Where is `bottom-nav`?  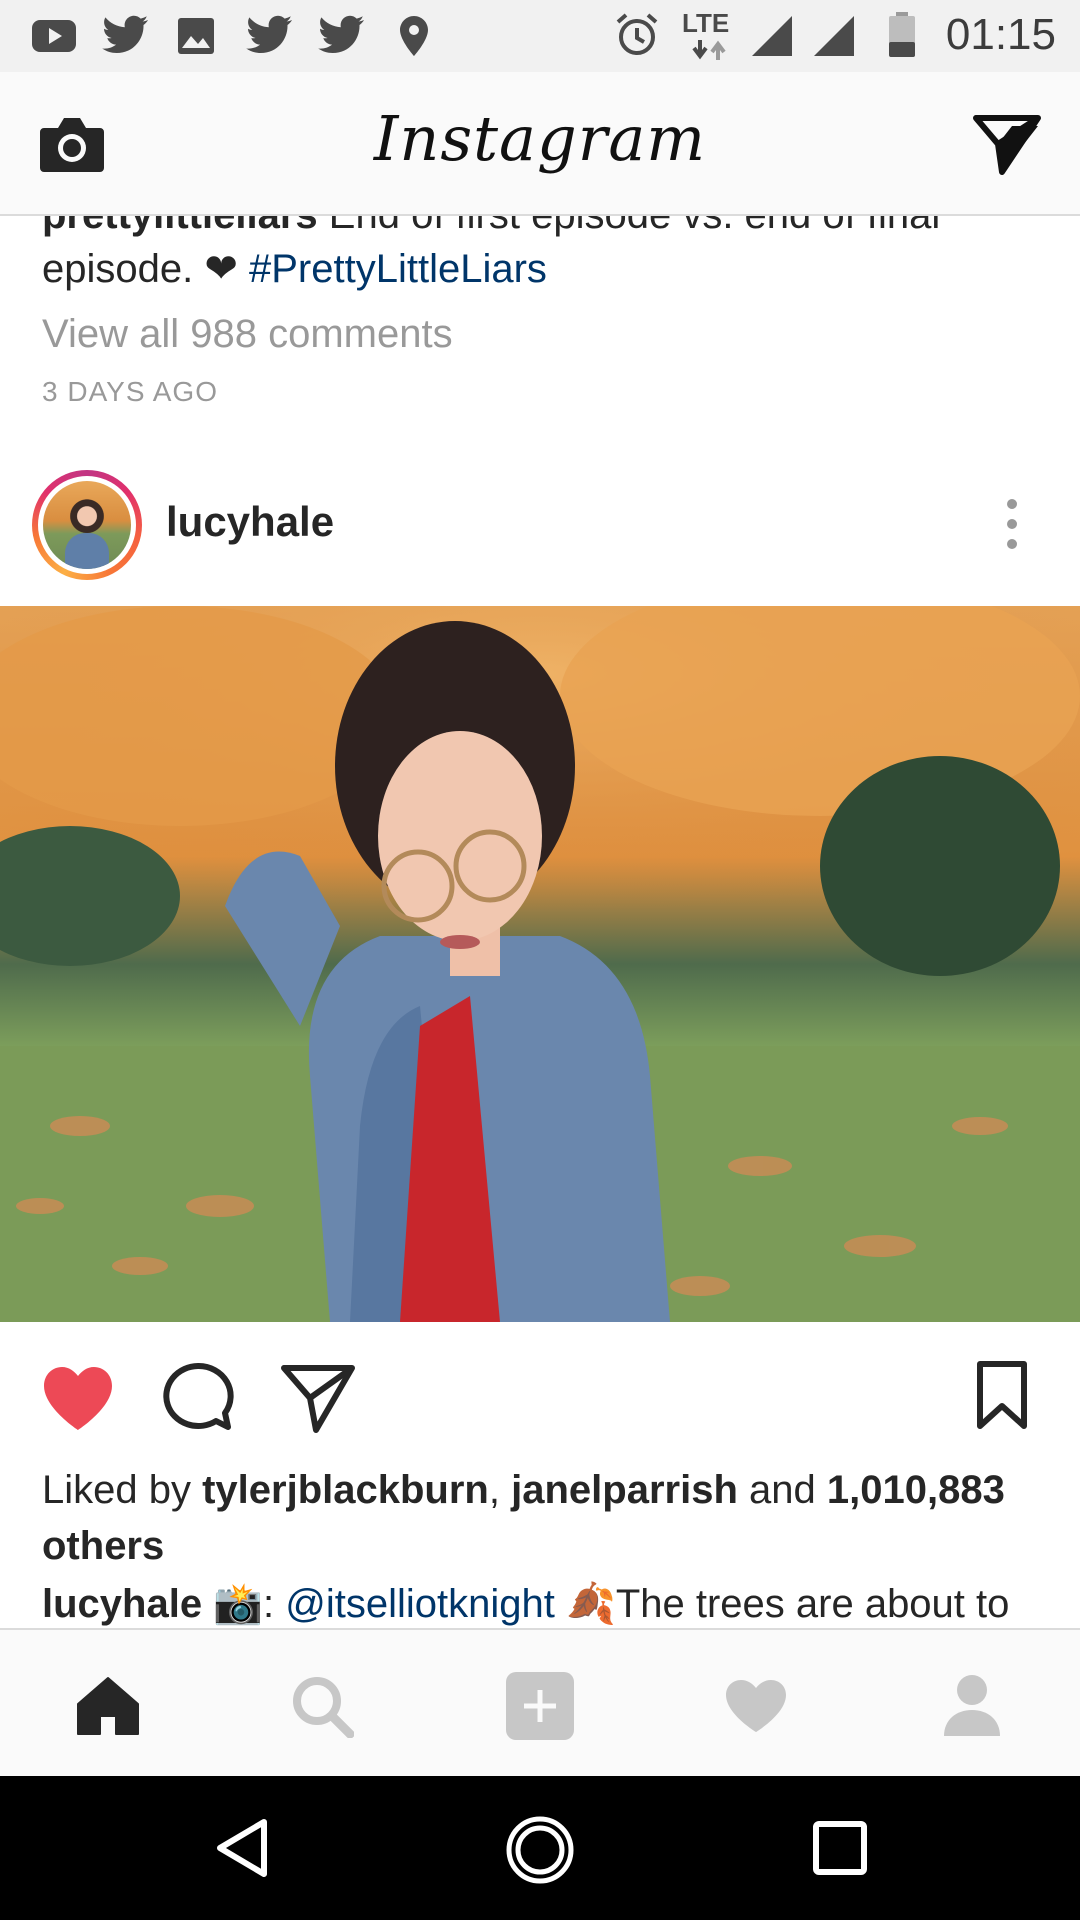
bottom-nav is located at coordinates (540, 1702).